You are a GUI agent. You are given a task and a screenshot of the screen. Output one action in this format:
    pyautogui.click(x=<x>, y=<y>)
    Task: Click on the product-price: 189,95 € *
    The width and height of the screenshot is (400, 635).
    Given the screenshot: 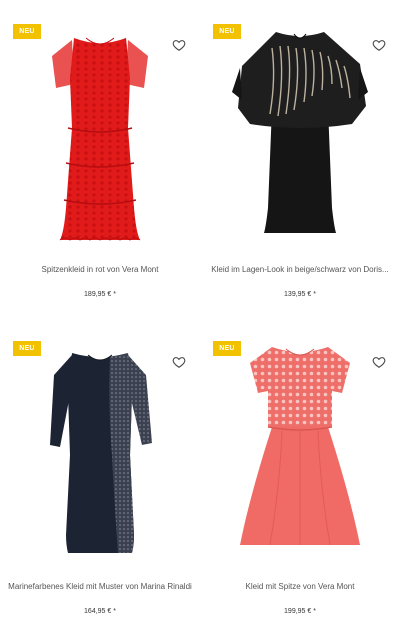 What is the action you would take?
    pyautogui.click(x=100, y=294)
    